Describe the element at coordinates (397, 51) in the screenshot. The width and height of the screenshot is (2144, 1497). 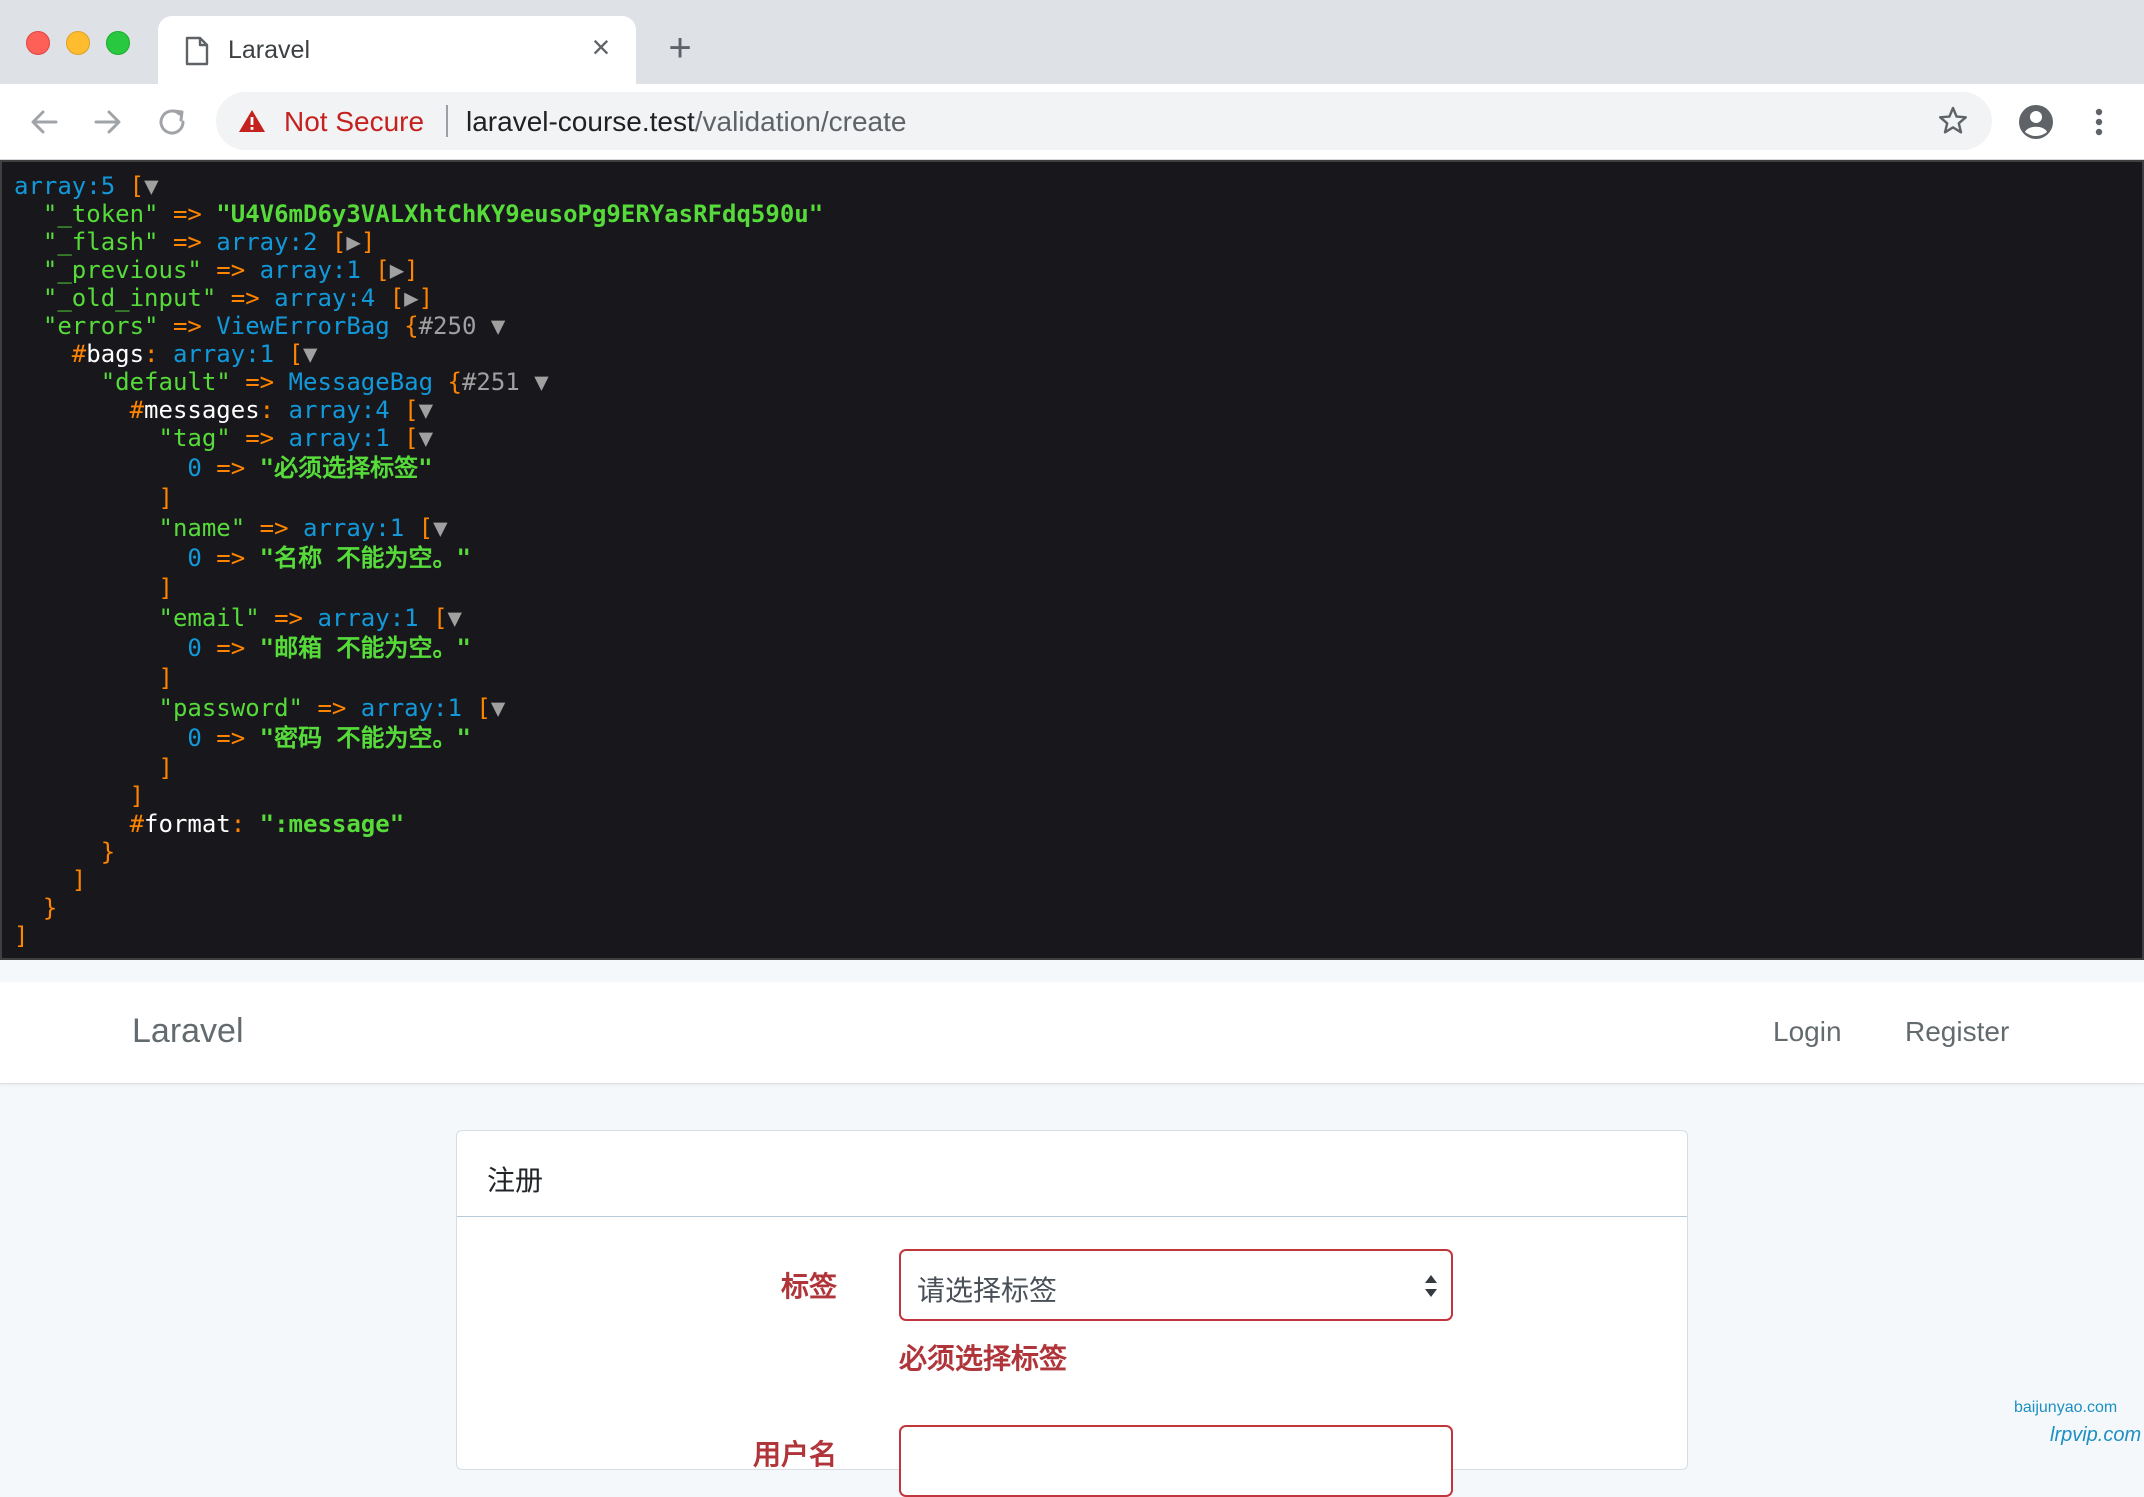
I see `browser-tab: Laravel ×` at that location.